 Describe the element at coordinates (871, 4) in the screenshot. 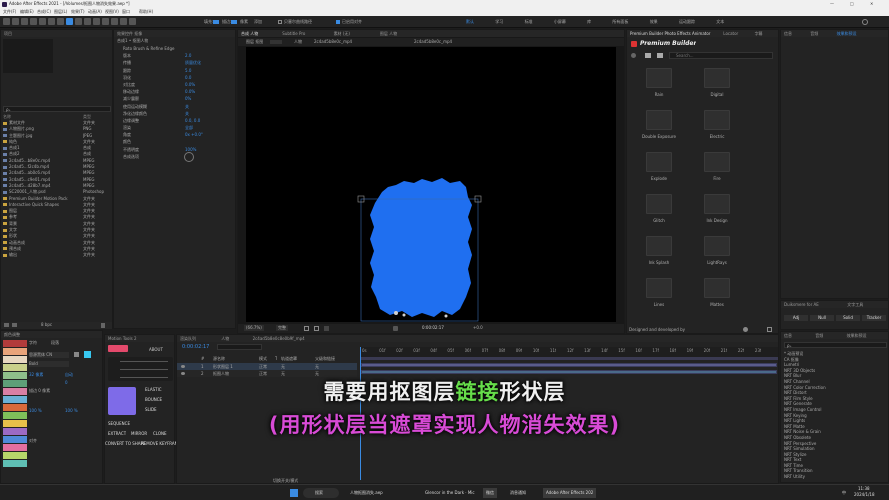

I see `close-button: ✕` at that location.